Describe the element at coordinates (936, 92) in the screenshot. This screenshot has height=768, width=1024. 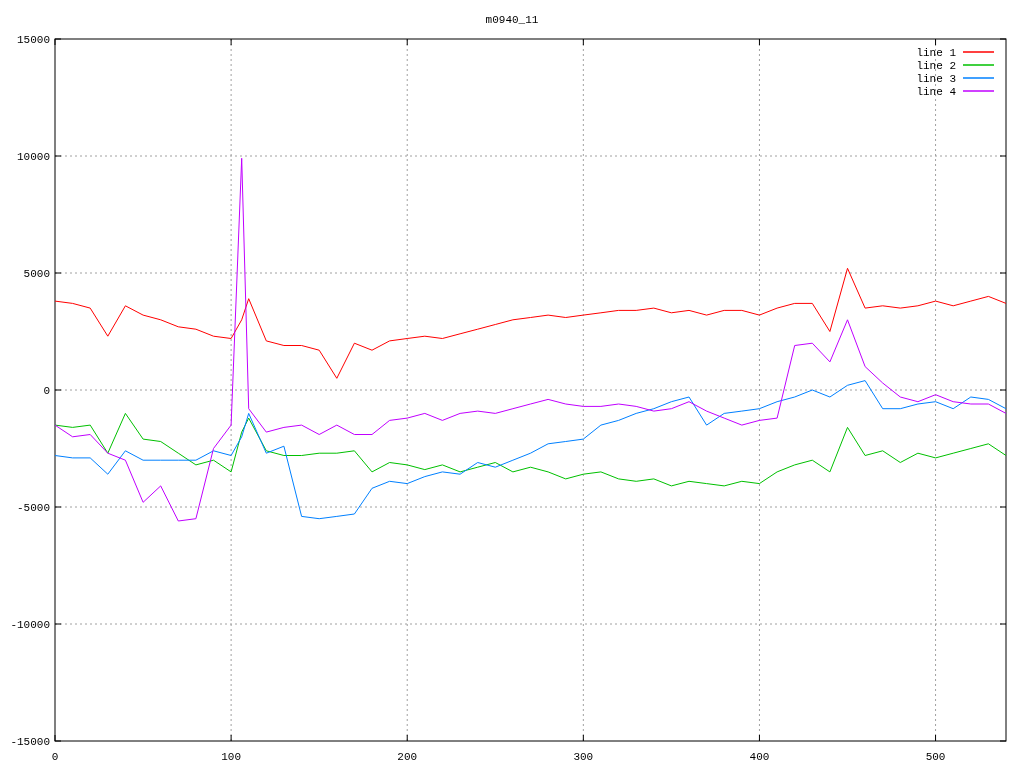
I see `legend-label: line 4` at that location.